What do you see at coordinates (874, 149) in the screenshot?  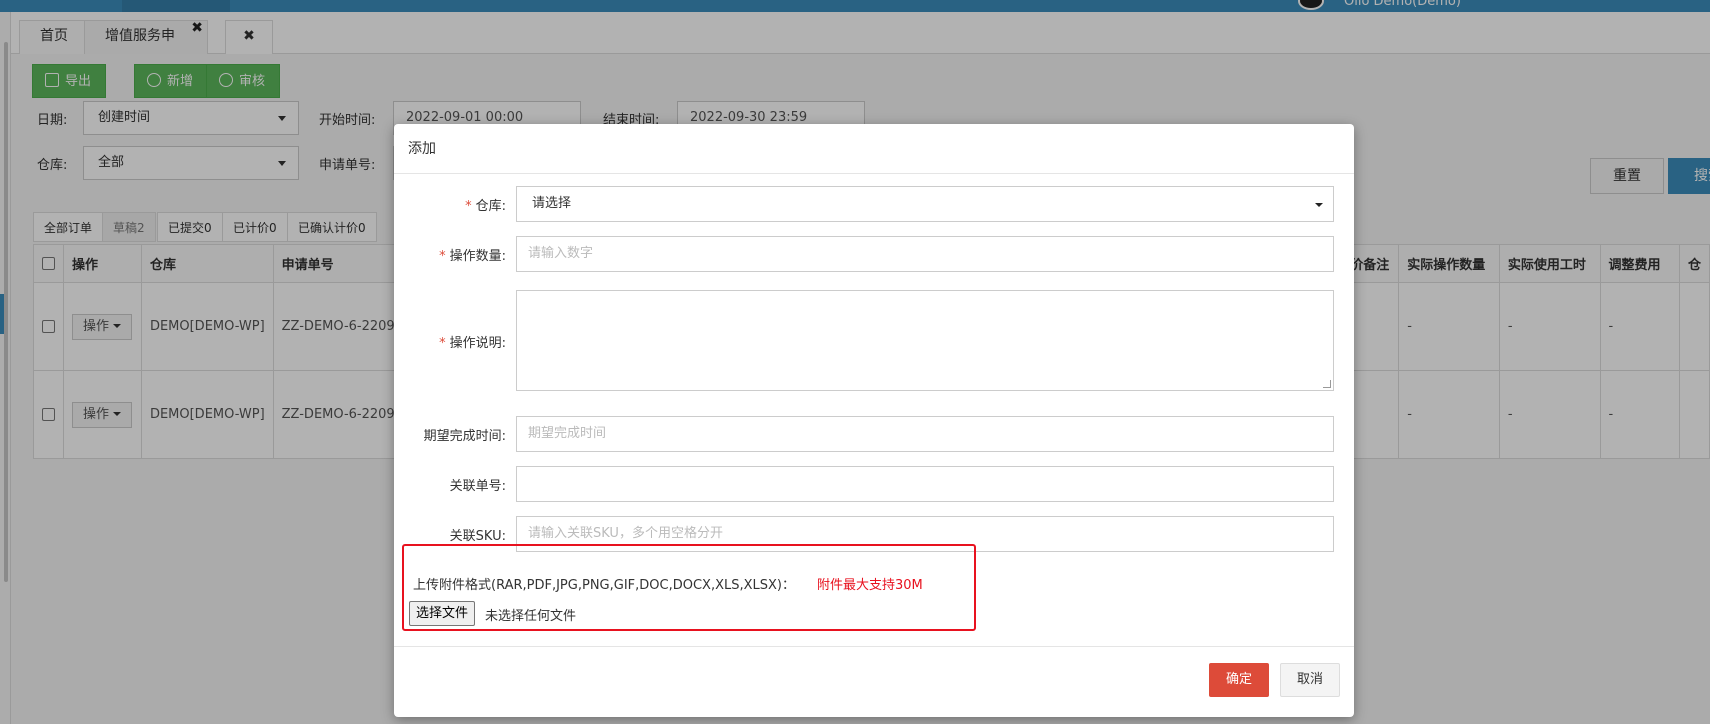 I see `dialog-title: 添加` at bounding box center [874, 149].